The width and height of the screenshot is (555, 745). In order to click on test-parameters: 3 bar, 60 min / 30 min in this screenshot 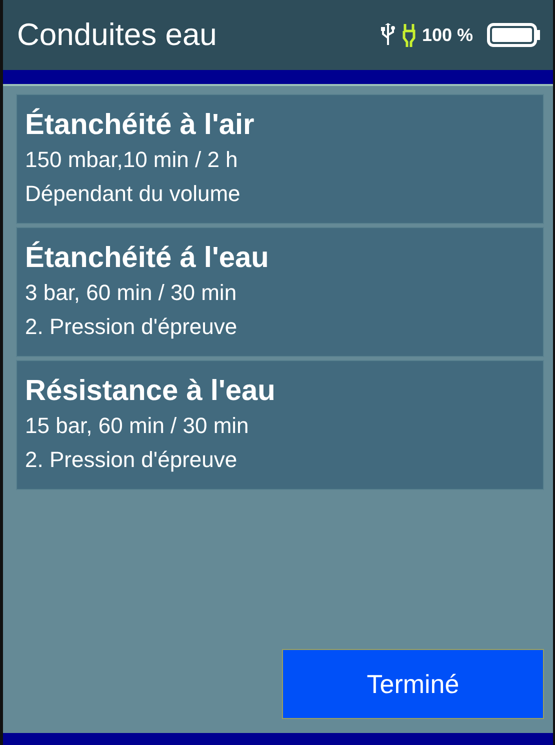, I will do `click(131, 293)`.